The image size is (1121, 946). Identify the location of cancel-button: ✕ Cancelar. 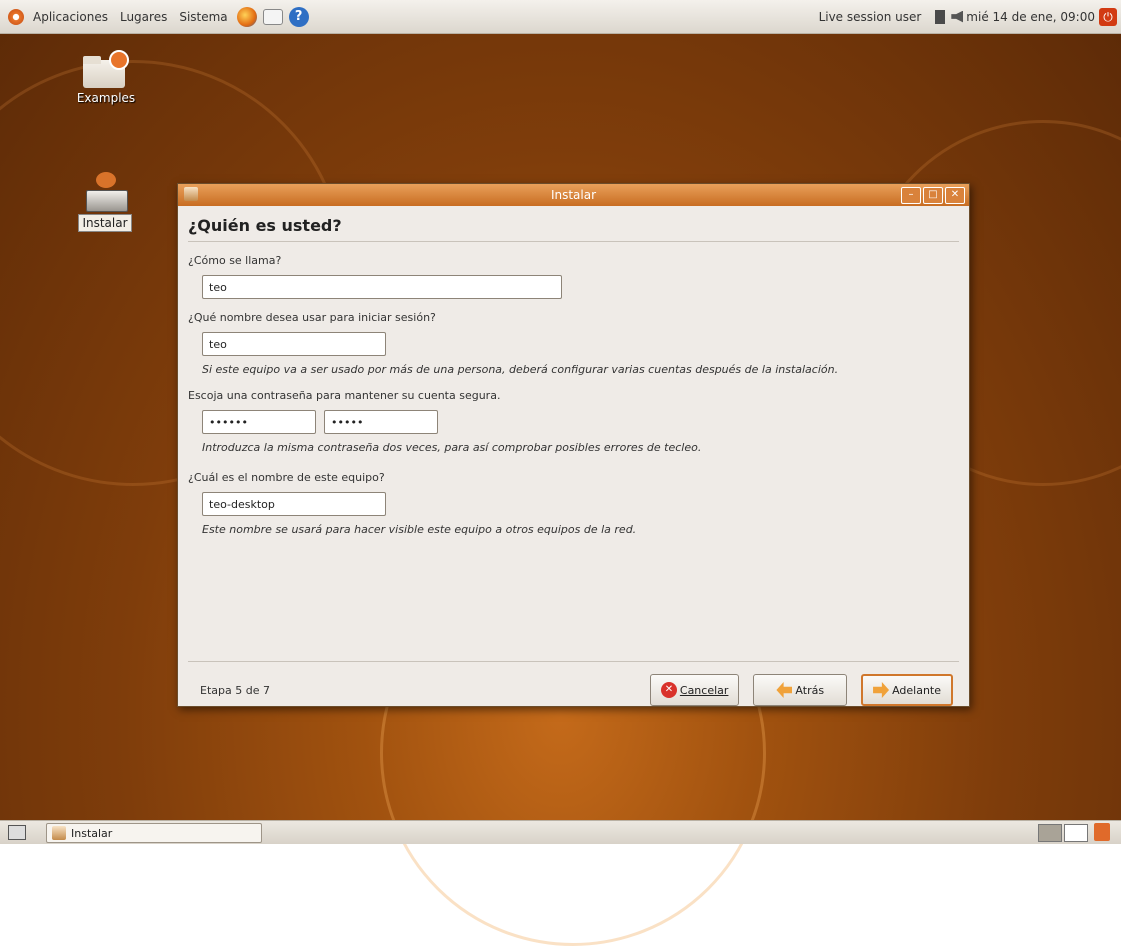
(694, 690).